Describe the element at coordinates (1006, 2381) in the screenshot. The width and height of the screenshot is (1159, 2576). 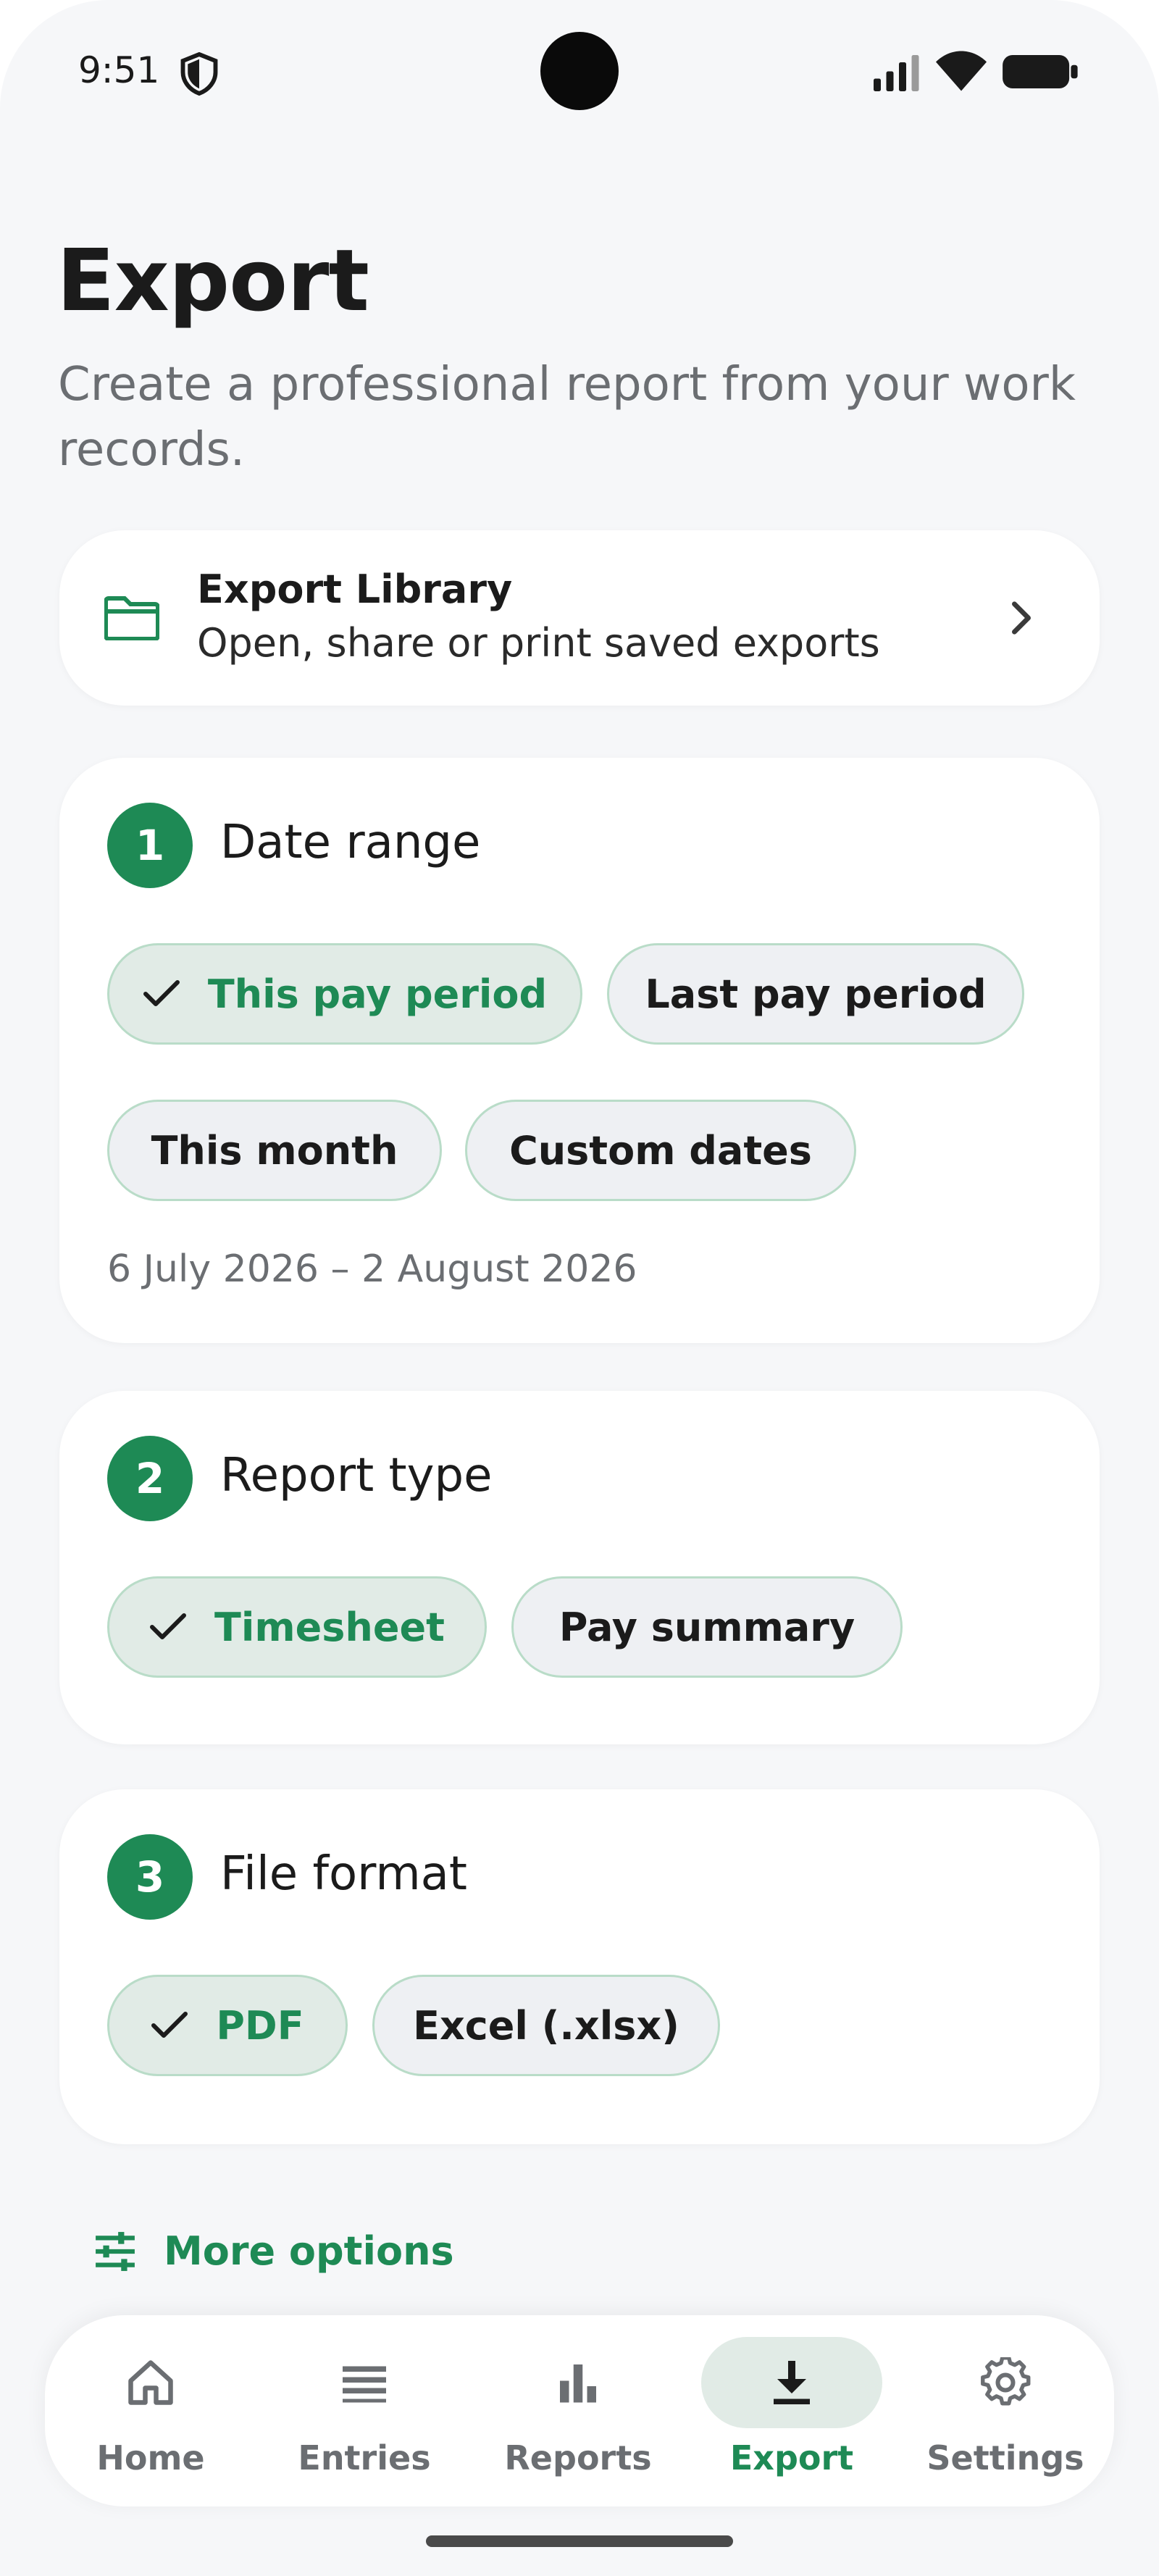
I see `gear-icon` at that location.